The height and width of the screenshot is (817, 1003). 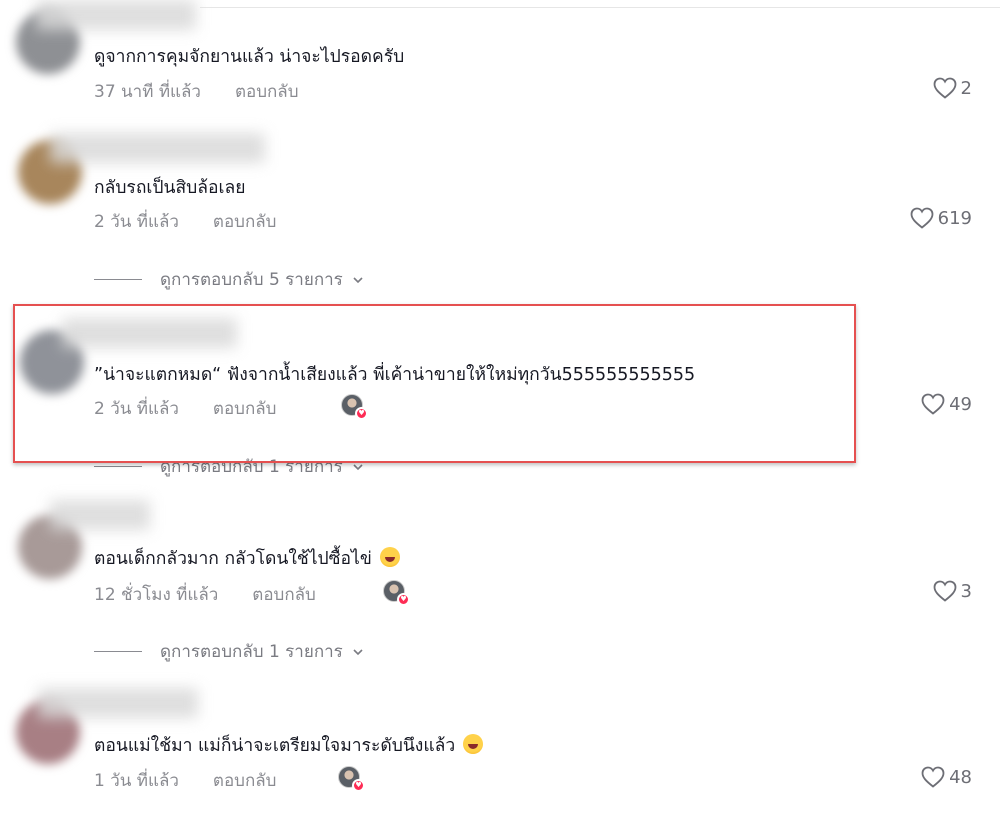 What do you see at coordinates (960, 404) in the screenshot?
I see `like-count: 49` at bounding box center [960, 404].